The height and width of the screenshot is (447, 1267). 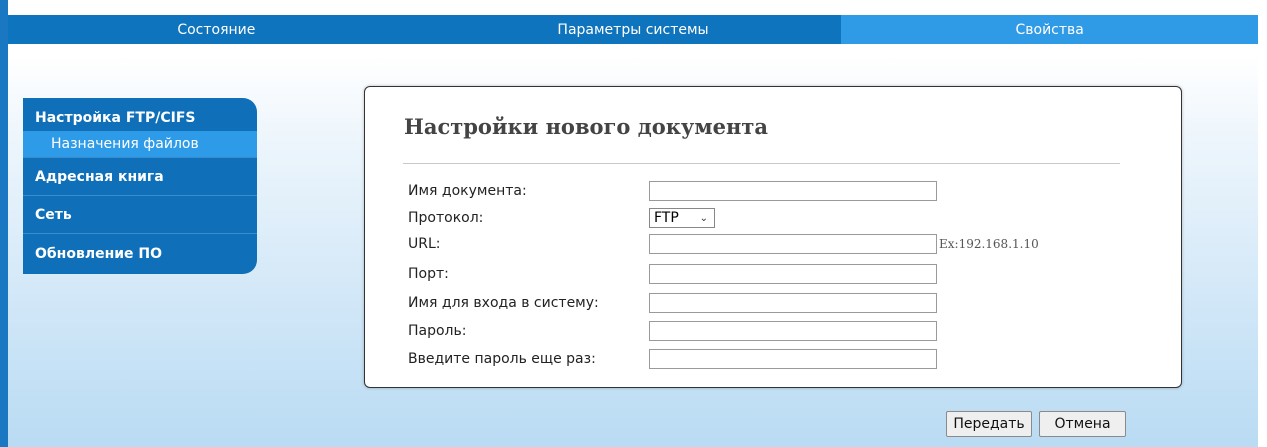 What do you see at coordinates (989, 244) in the screenshot?
I see `url-hint: Ex:192.168.1.10` at bounding box center [989, 244].